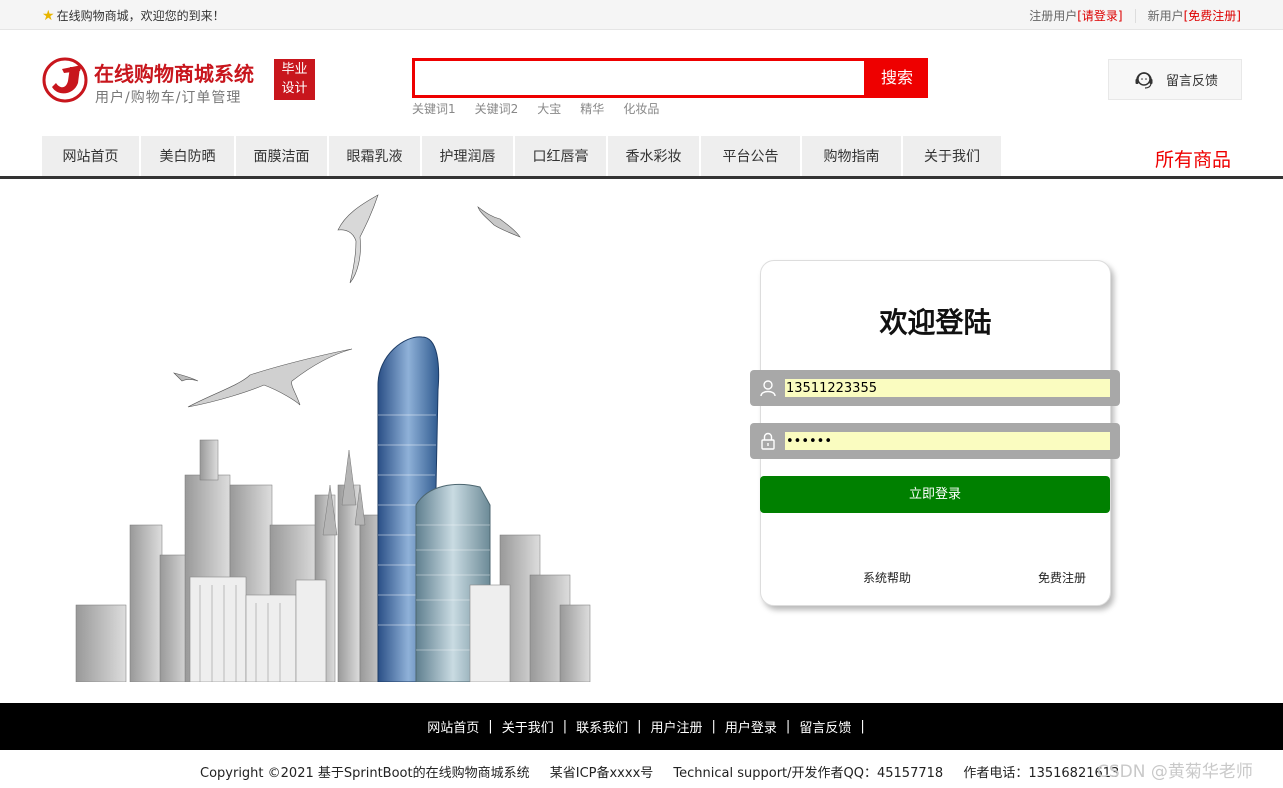 This screenshot has width=1283, height=788. What do you see at coordinates (168, 98) in the screenshot?
I see `site-subtitle: 用户/购物车/订单管理` at bounding box center [168, 98].